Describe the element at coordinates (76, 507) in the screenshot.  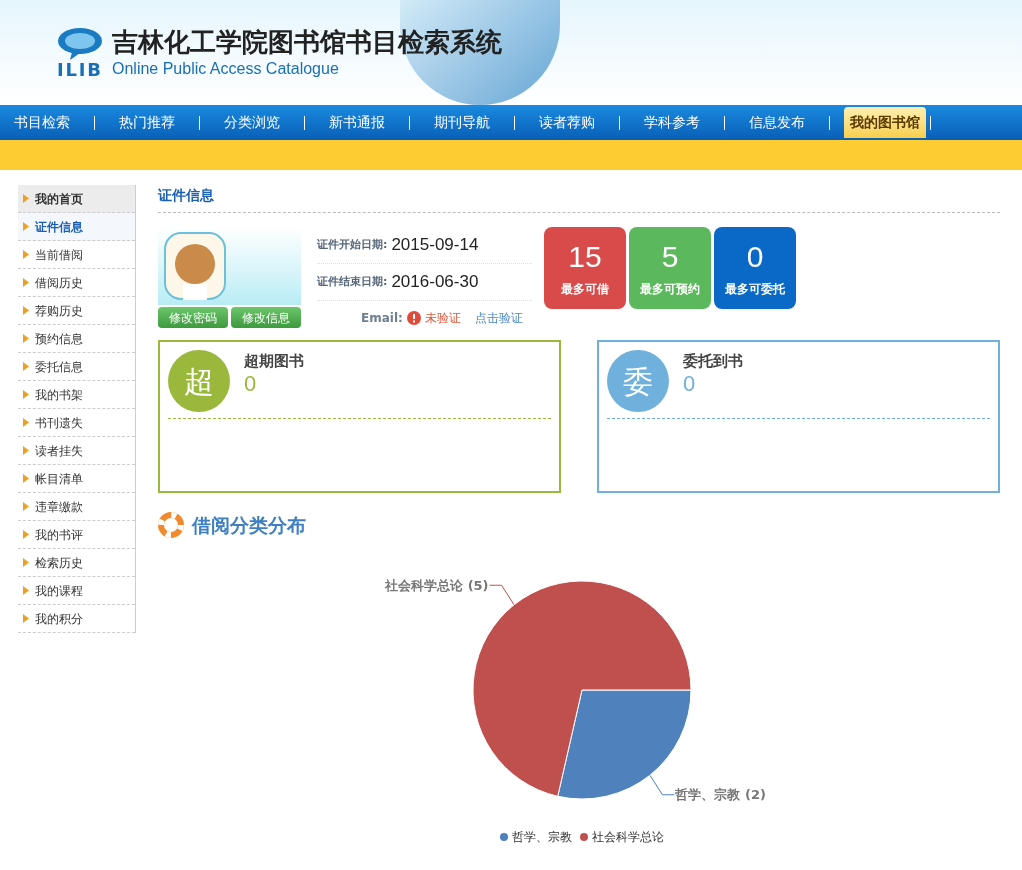
I see `sidebar-item: 违章缴款` at that location.